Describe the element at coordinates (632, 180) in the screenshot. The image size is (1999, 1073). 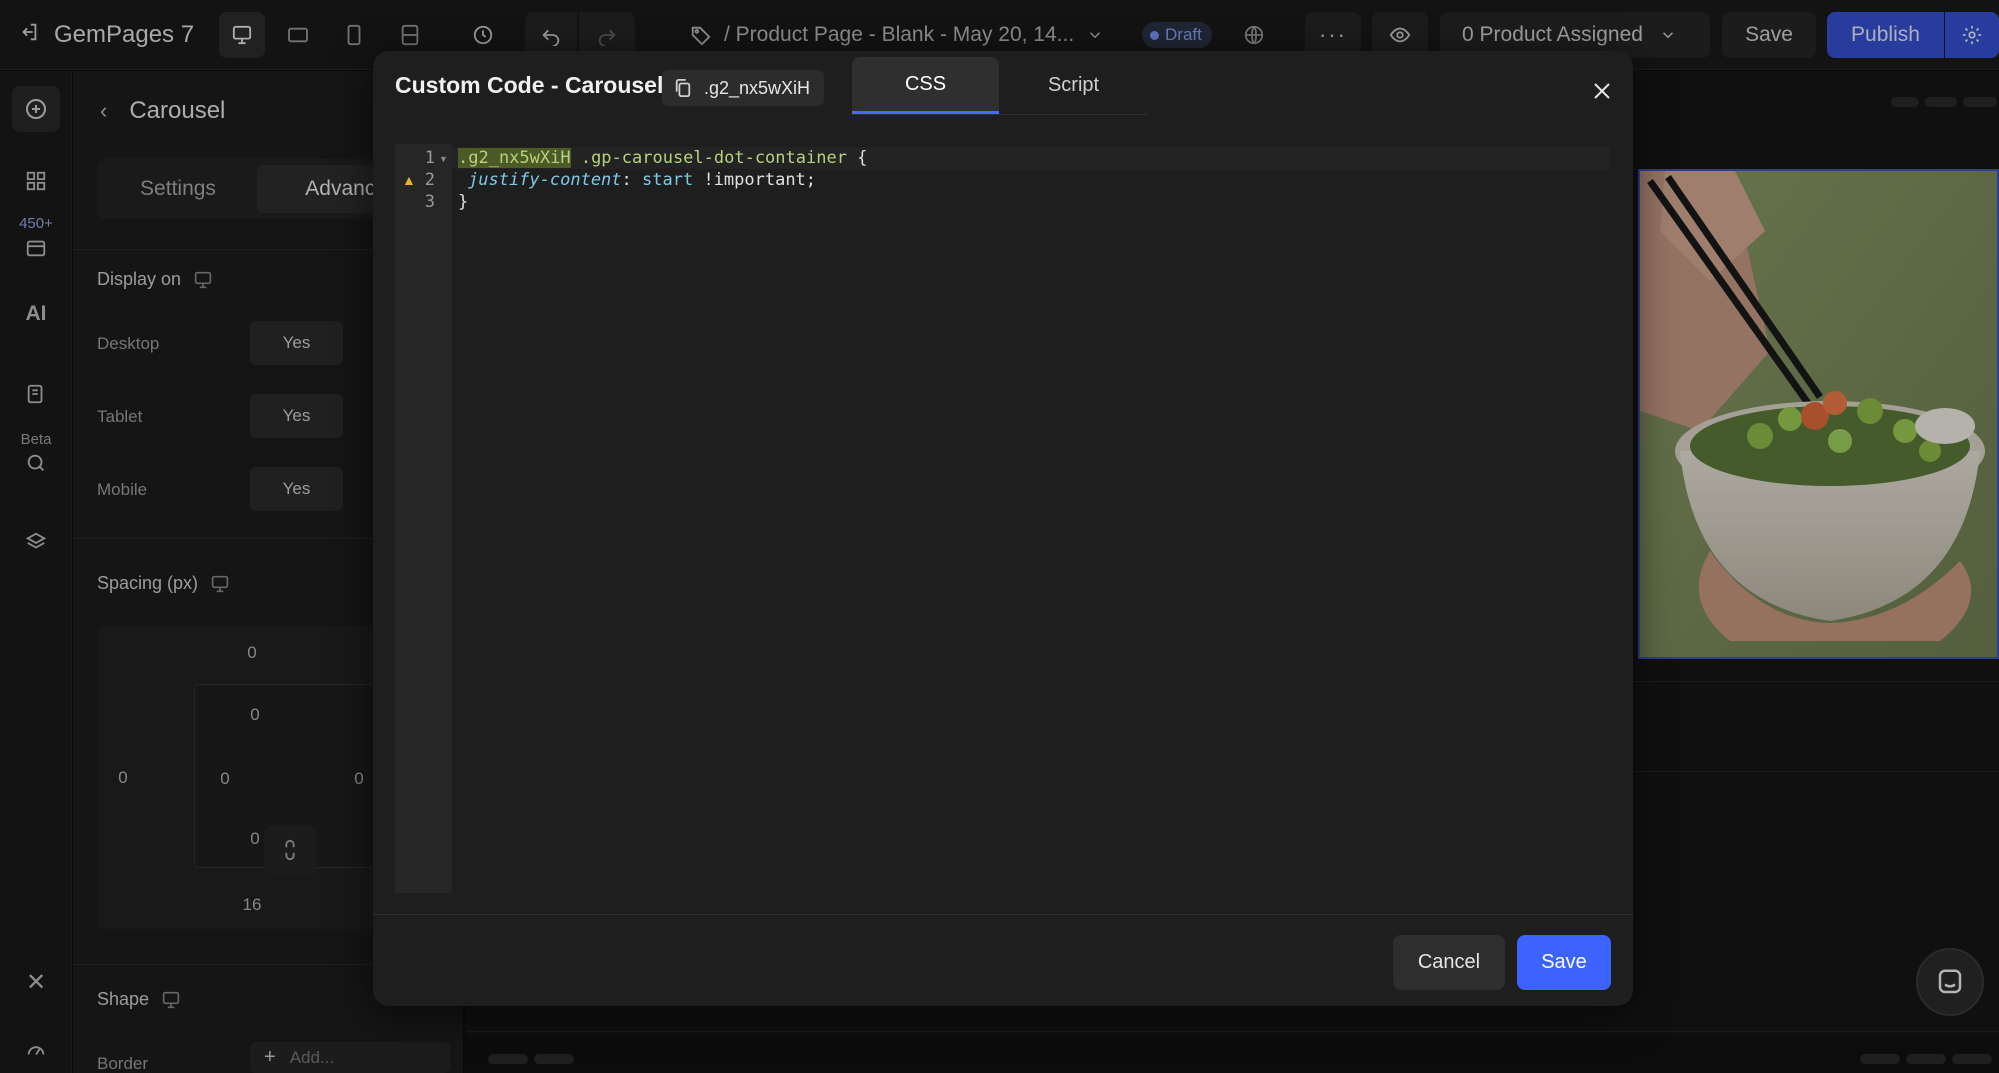
I see `code-colon: :` at that location.